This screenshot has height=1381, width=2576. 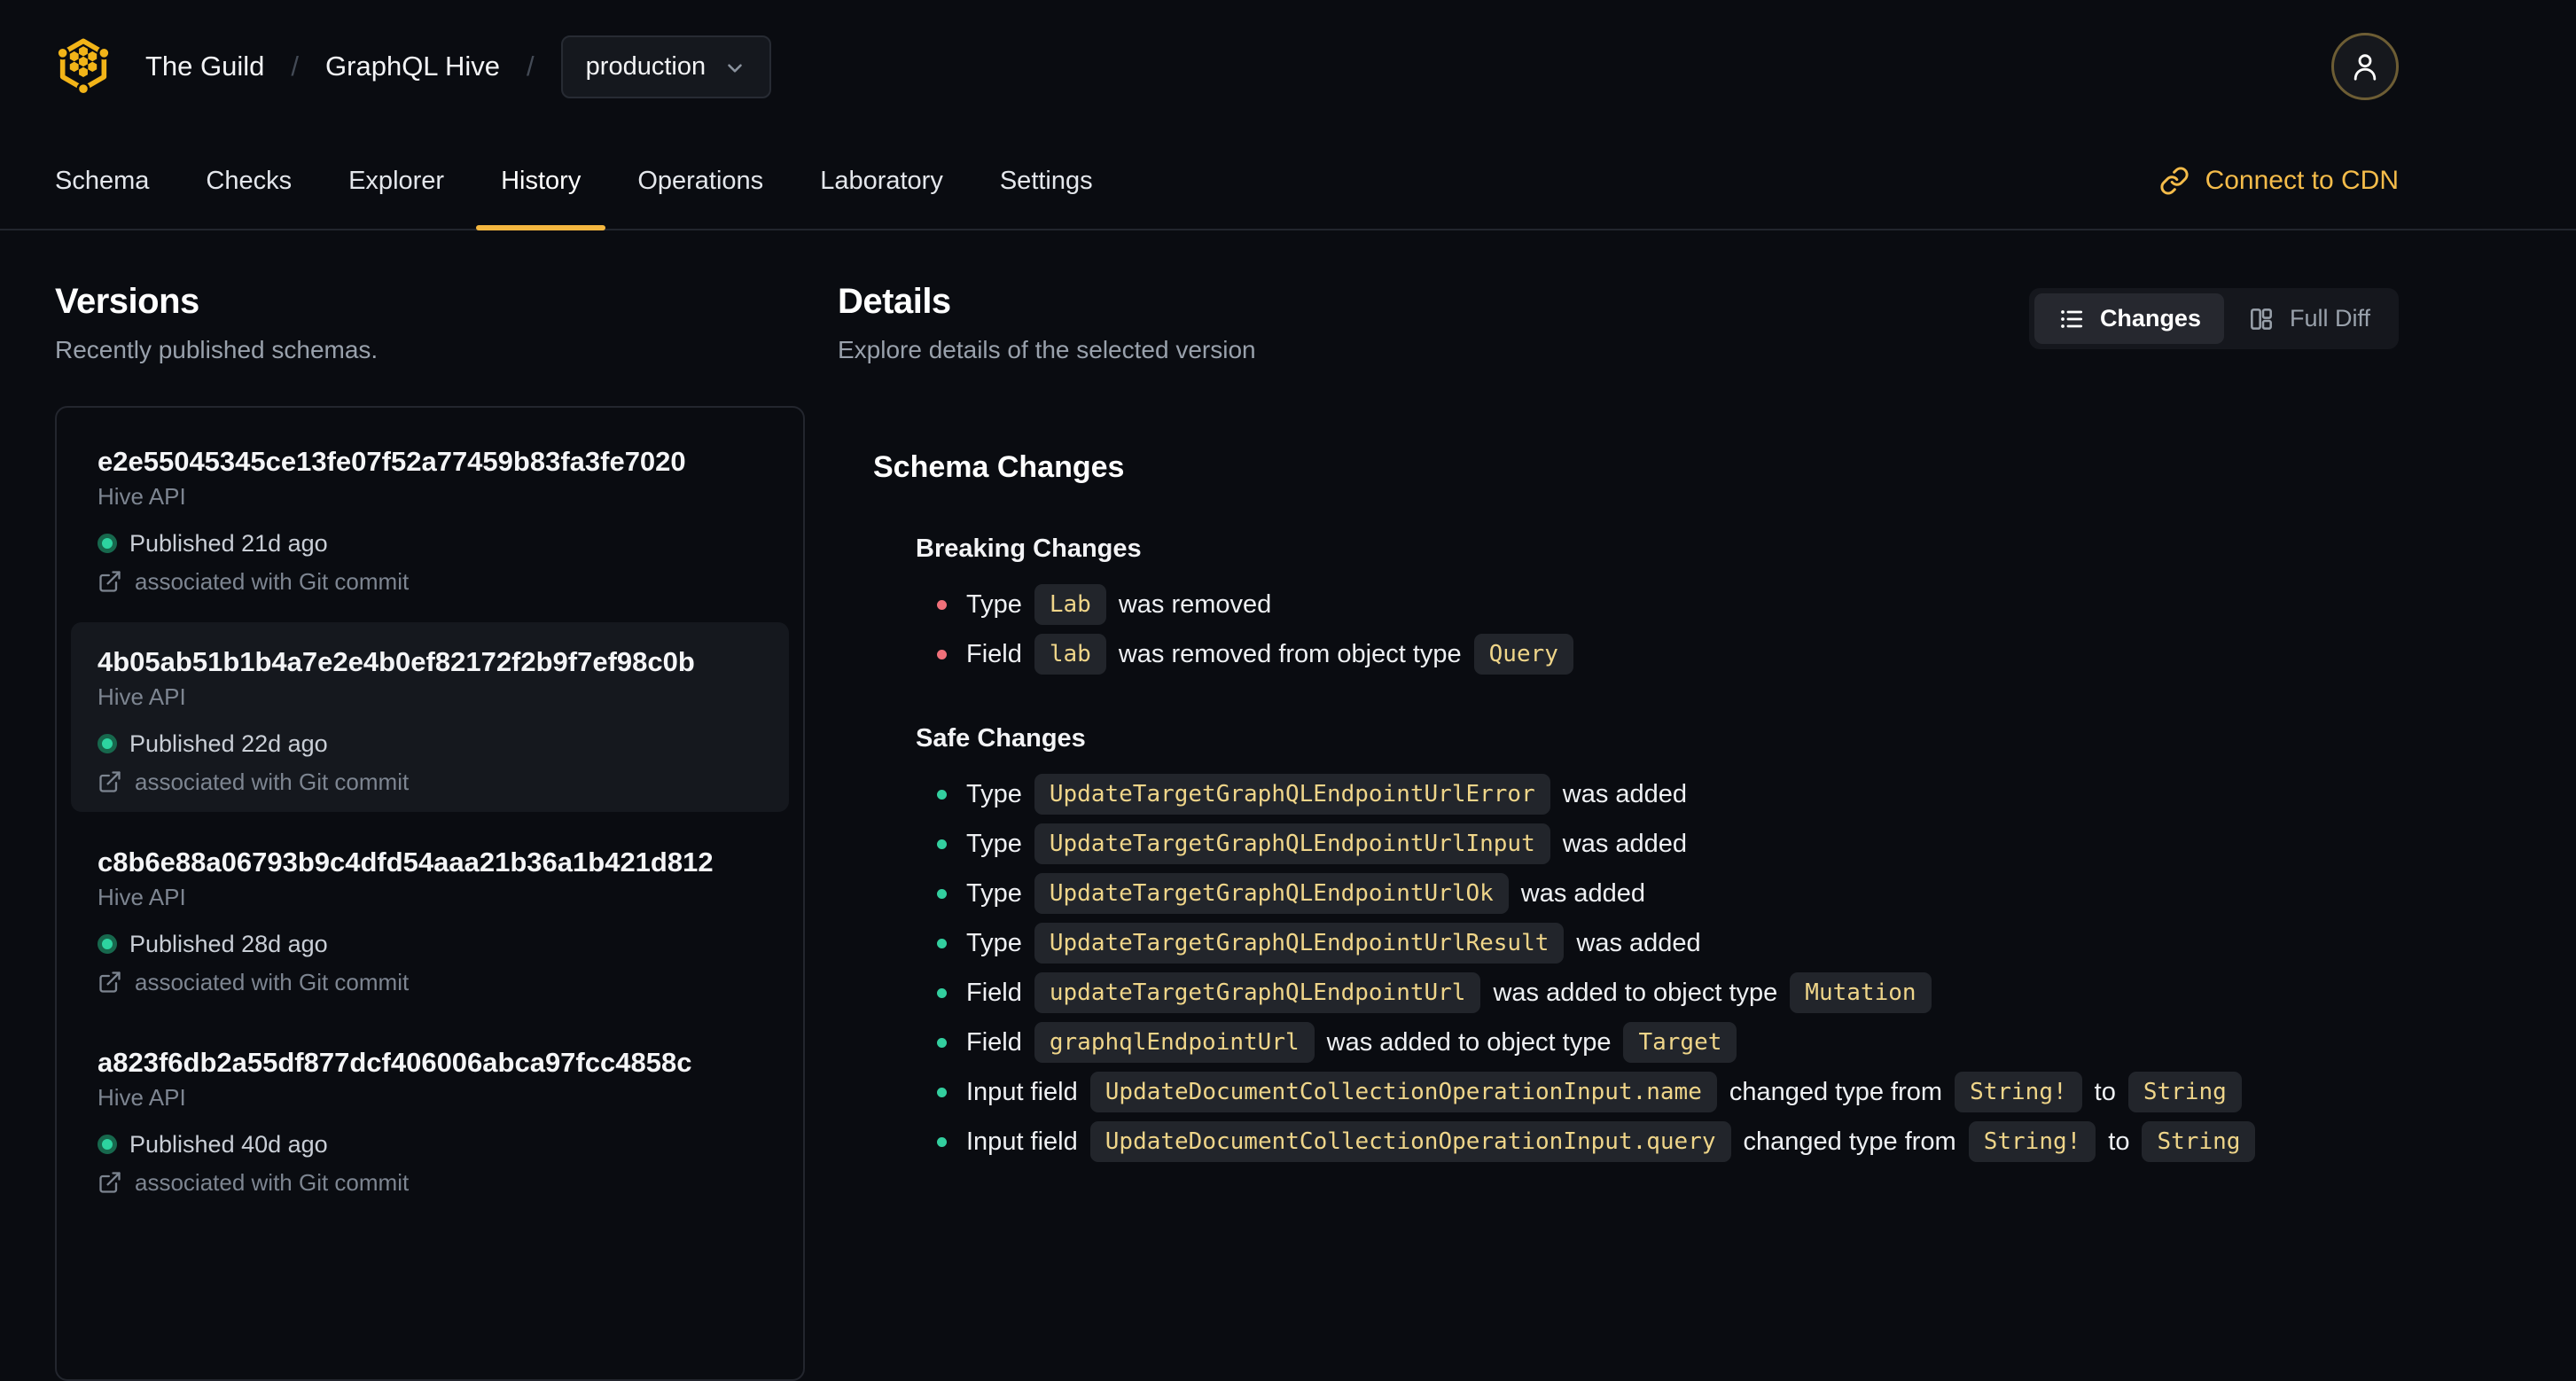 I want to click on versions-subtitle: Recently published schemas., so click(x=217, y=349).